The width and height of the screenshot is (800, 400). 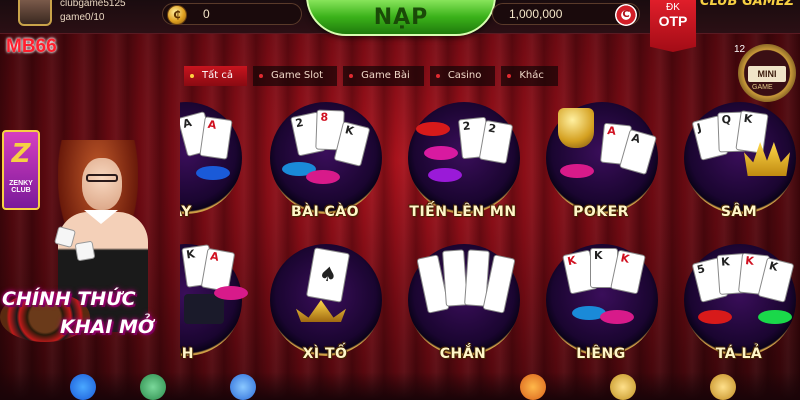 What do you see at coordinates (762, 87) in the screenshot?
I see `mini-game-sub: GAME` at bounding box center [762, 87].